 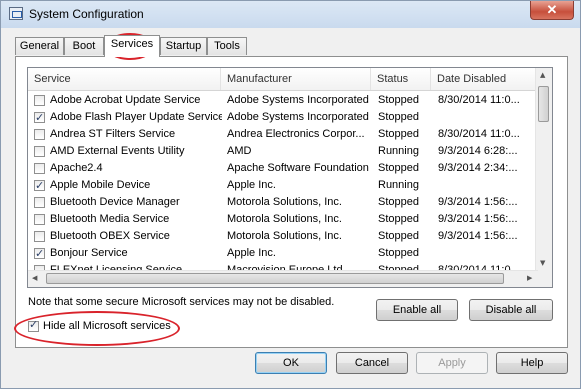 What do you see at coordinates (291, 363) in the screenshot?
I see `ok-button: OK` at bounding box center [291, 363].